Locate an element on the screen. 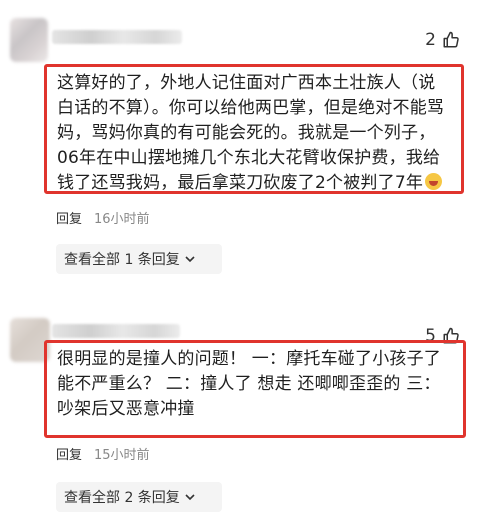 The height and width of the screenshot is (512, 500). like-count: 2 is located at coordinates (430, 40).